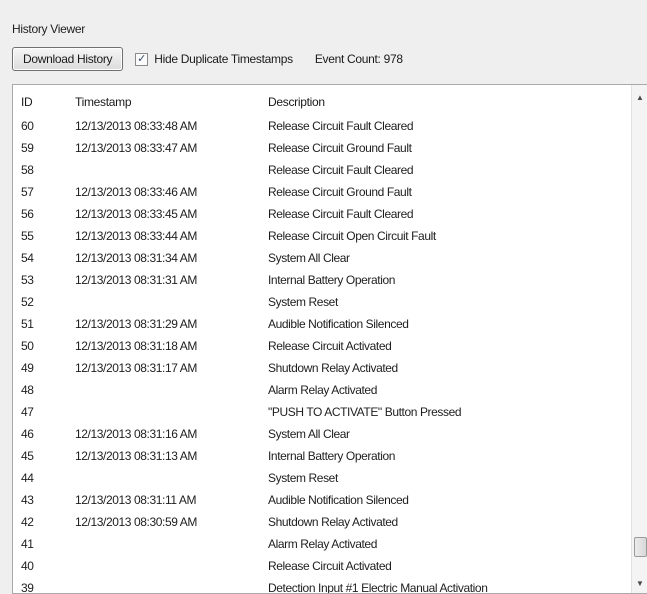 Image resolution: width=647 pixels, height=594 pixels. I want to click on row-id: 39, so click(27, 587).